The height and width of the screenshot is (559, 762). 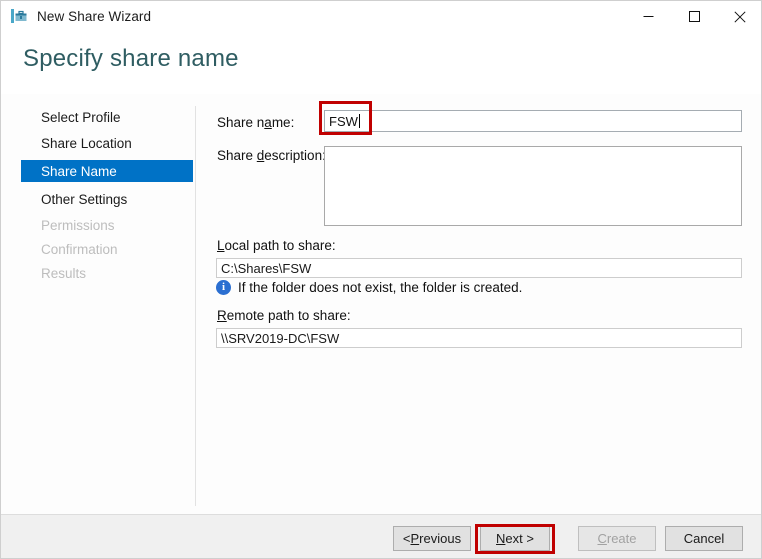 What do you see at coordinates (64, 273) in the screenshot?
I see `sidebar-item-label: Results` at bounding box center [64, 273].